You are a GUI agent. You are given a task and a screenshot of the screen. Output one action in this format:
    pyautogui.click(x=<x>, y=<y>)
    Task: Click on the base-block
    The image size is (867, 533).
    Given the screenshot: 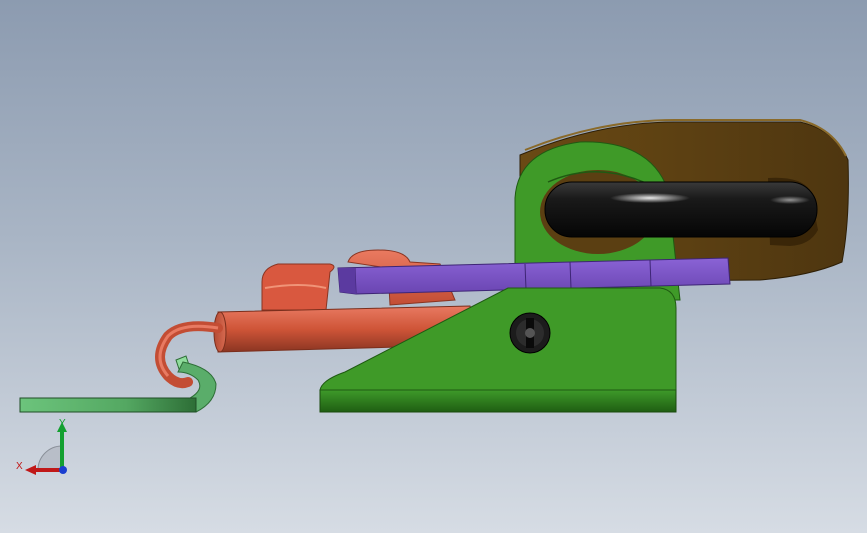 What is the action you would take?
    pyautogui.click(x=498, y=350)
    